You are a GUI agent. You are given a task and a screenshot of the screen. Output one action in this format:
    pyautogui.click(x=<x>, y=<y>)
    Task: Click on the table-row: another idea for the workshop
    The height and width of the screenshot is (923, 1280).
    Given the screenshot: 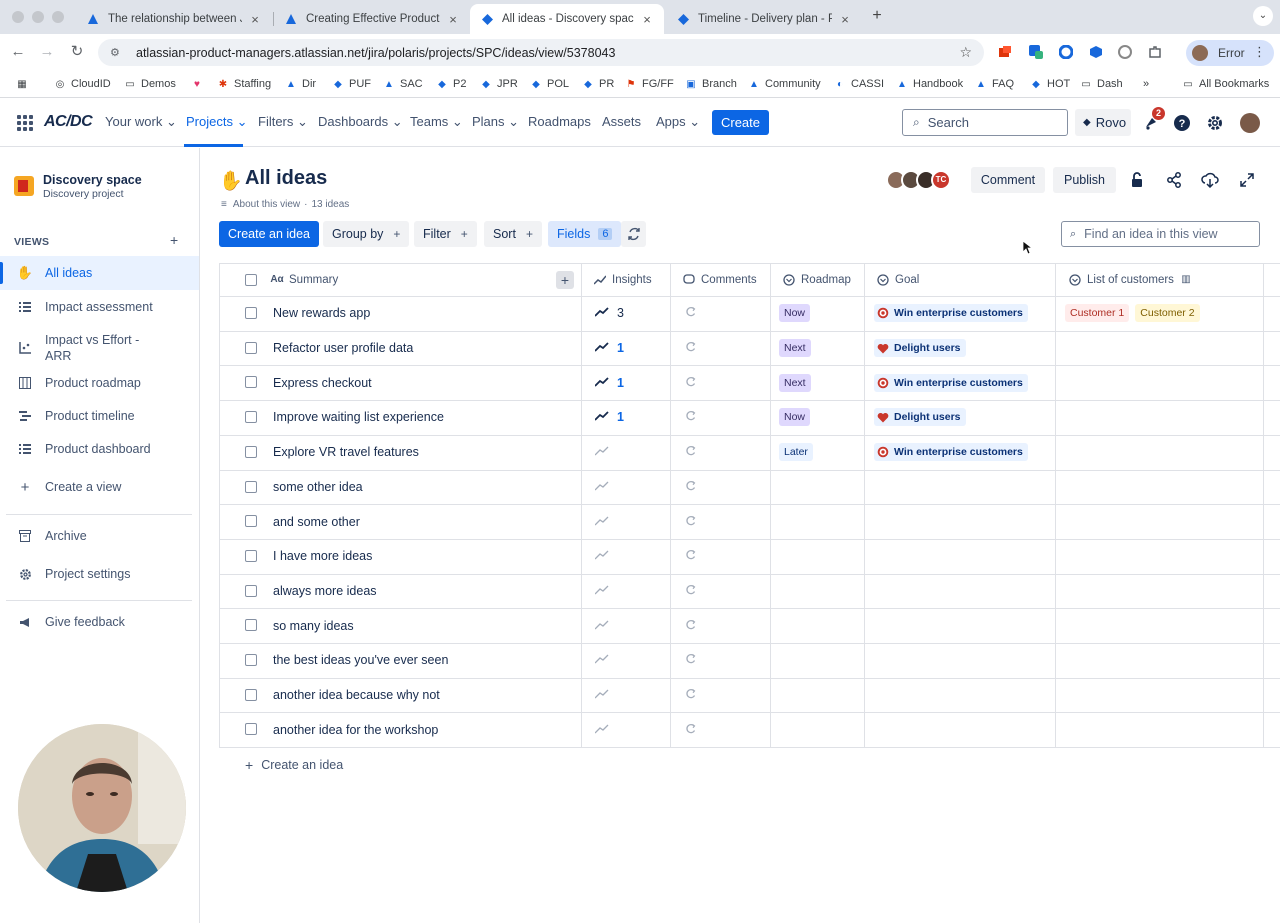 What is the action you would take?
    pyautogui.click(x=749, y=729)
    